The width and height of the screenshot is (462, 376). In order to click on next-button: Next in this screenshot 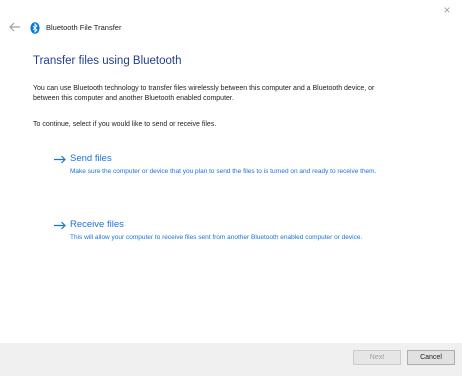, I will do `click(377, 357)`.